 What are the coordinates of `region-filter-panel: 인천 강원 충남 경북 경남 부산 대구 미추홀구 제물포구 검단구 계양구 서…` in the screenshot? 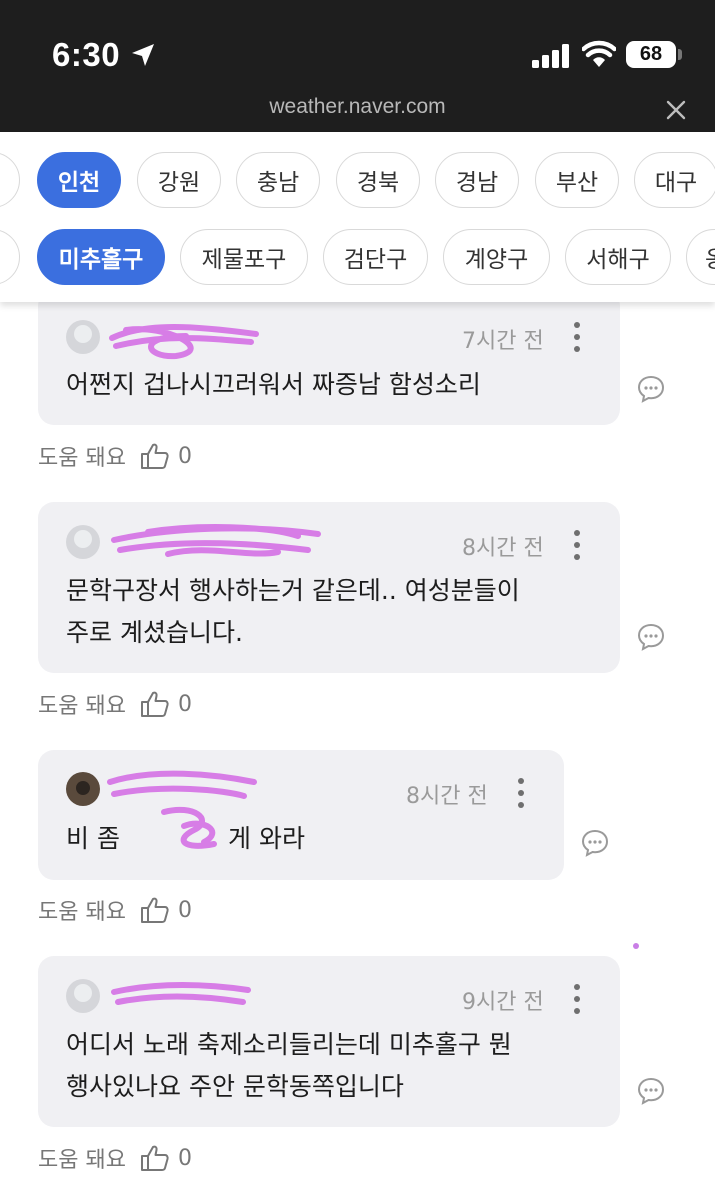 It's located at (357, 217).